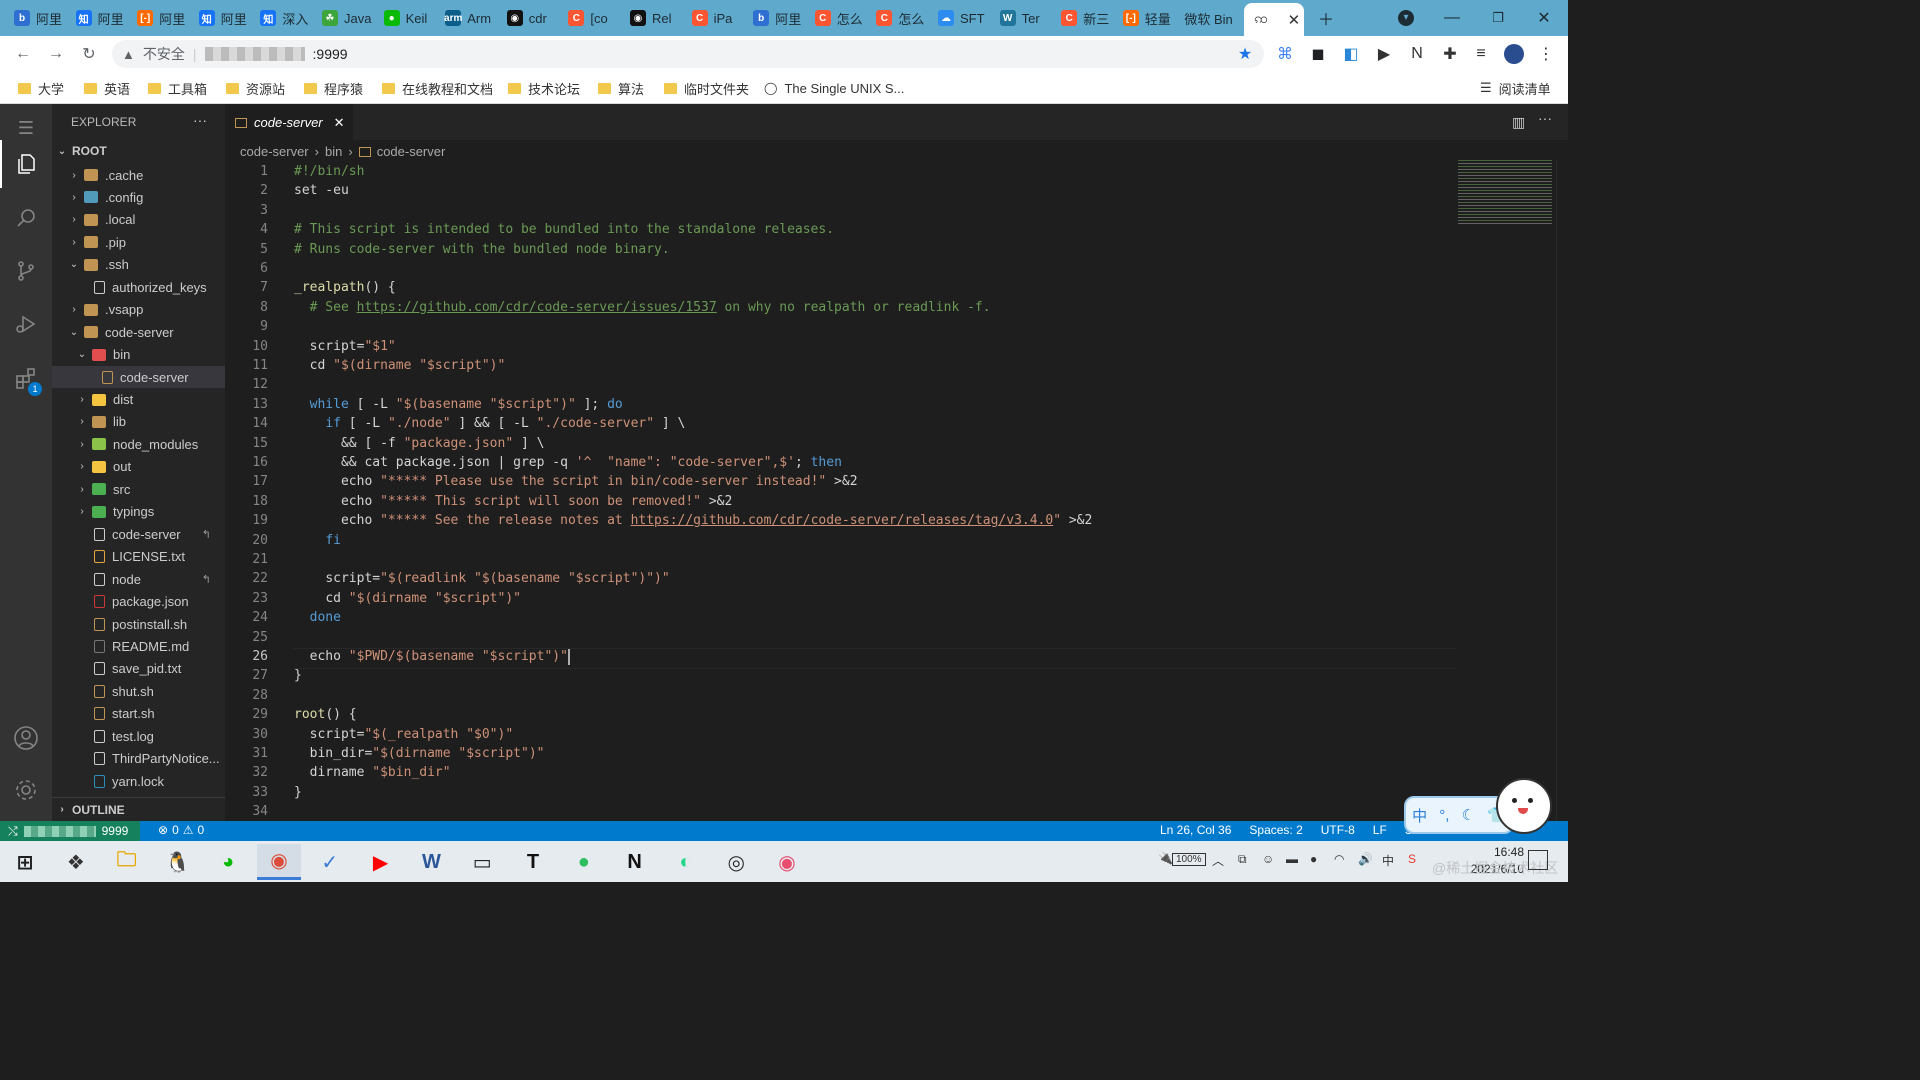  Describe the element at coordinates (1518, 122) in the screenshot. I see `split-editor-icon: ▥` at that location.